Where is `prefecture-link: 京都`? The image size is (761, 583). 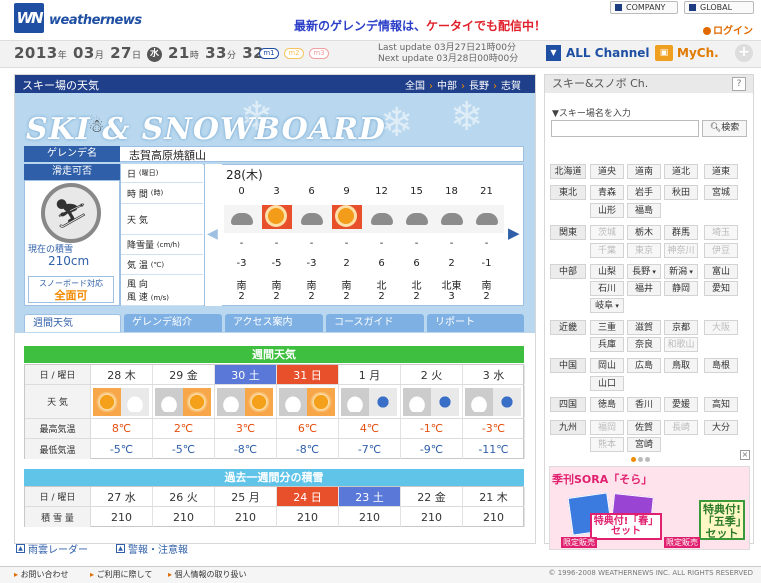 prefecture-link: 京都 is located at coordinates (681, 327).